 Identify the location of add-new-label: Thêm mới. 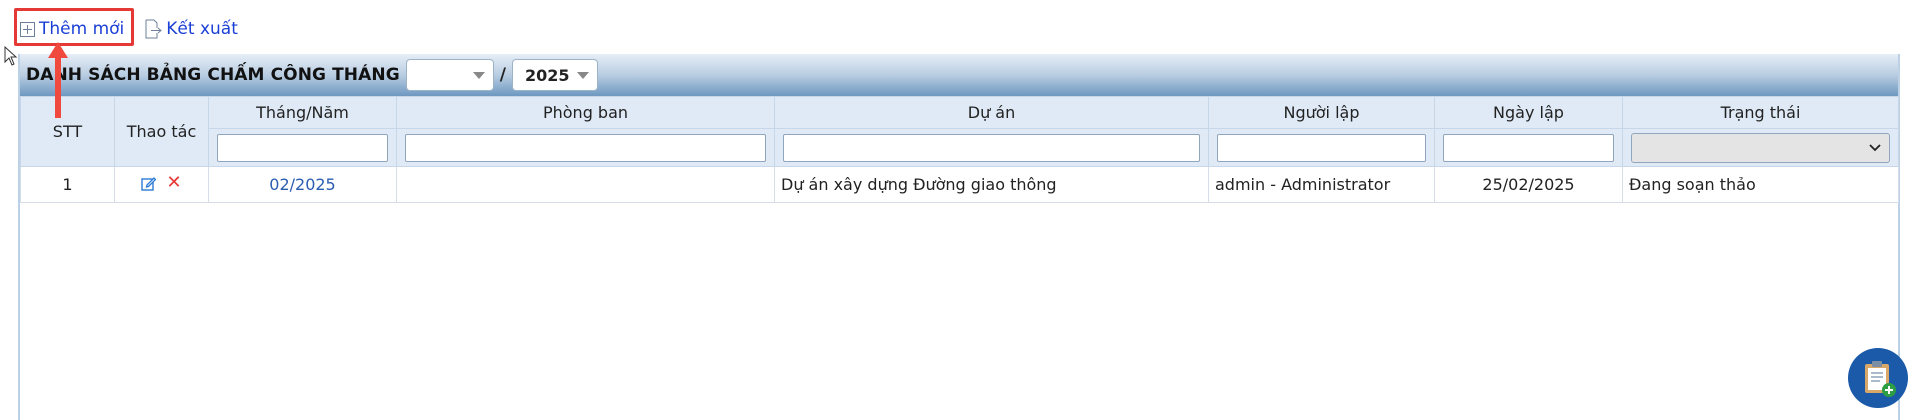
(82, 29).